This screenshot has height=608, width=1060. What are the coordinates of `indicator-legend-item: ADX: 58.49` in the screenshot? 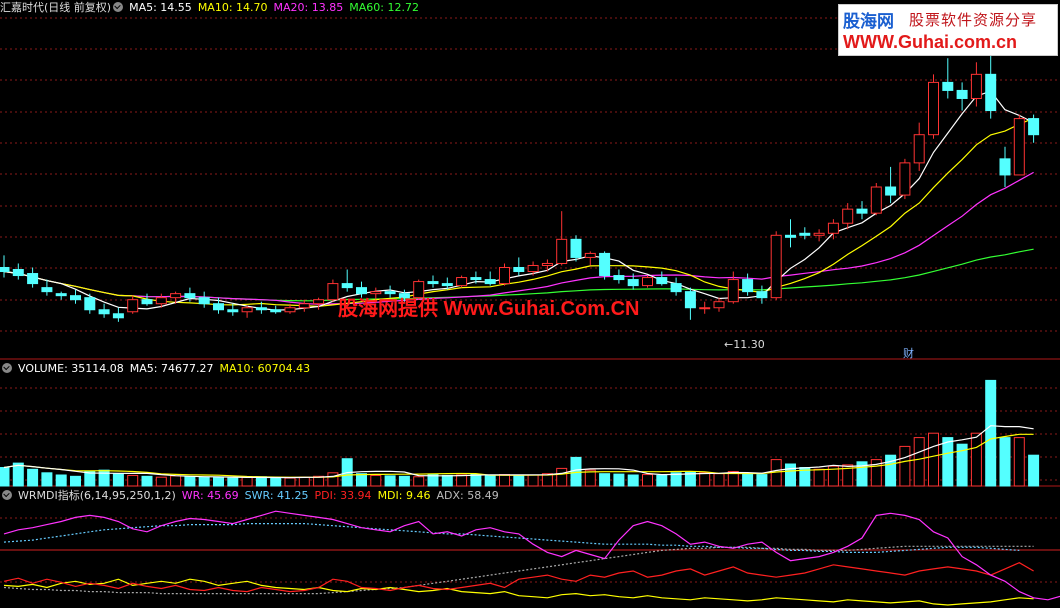 It's located at (467, 495).